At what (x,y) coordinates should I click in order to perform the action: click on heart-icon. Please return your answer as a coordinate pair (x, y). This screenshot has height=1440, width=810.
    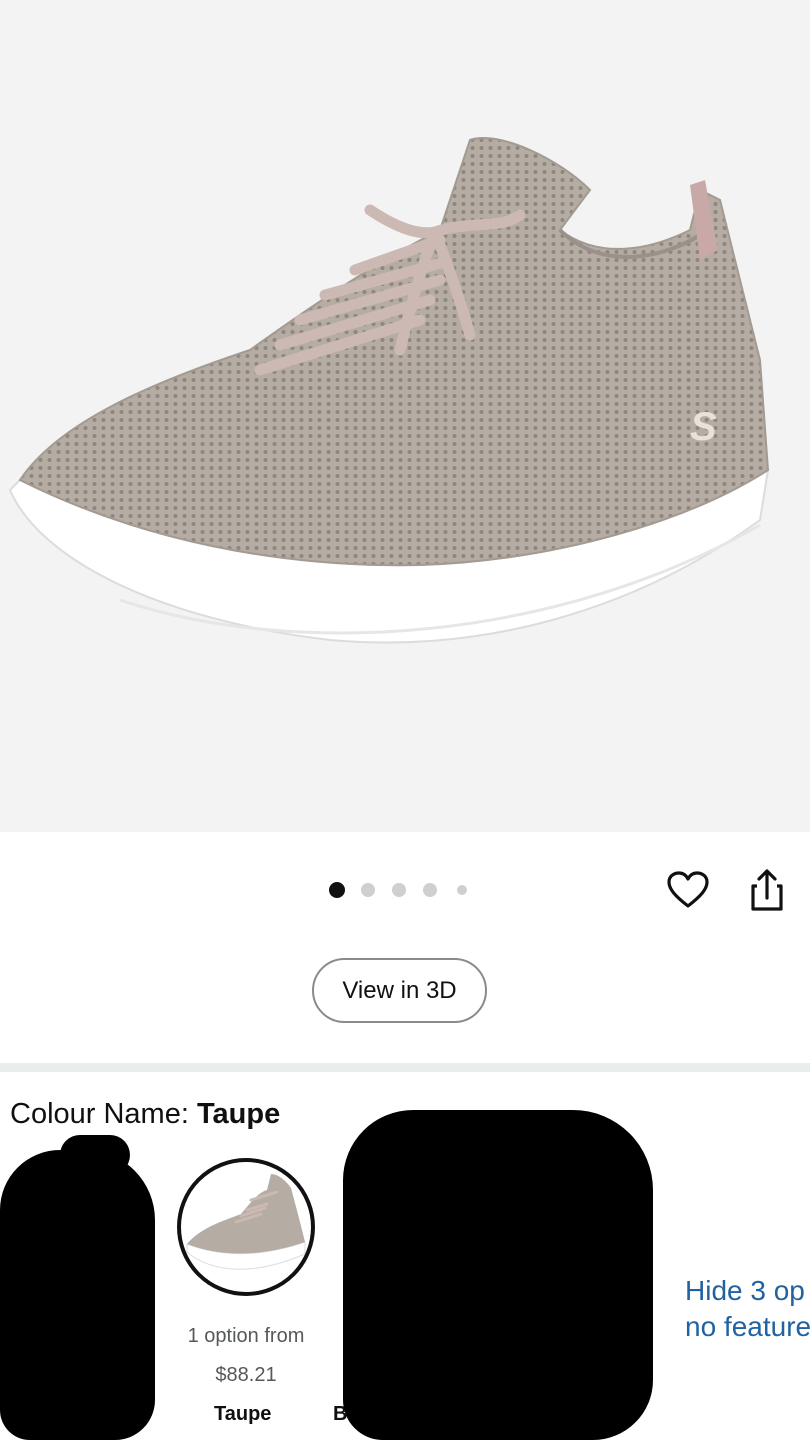
    Looking at the image, I should click on (688, 889).